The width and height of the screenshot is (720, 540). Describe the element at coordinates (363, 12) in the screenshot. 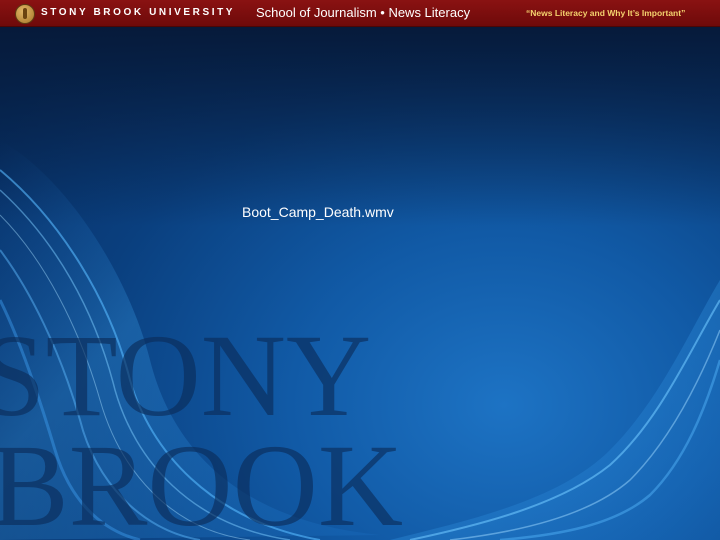

I see `program-title: School of Journalism • News Literacy` at that location.